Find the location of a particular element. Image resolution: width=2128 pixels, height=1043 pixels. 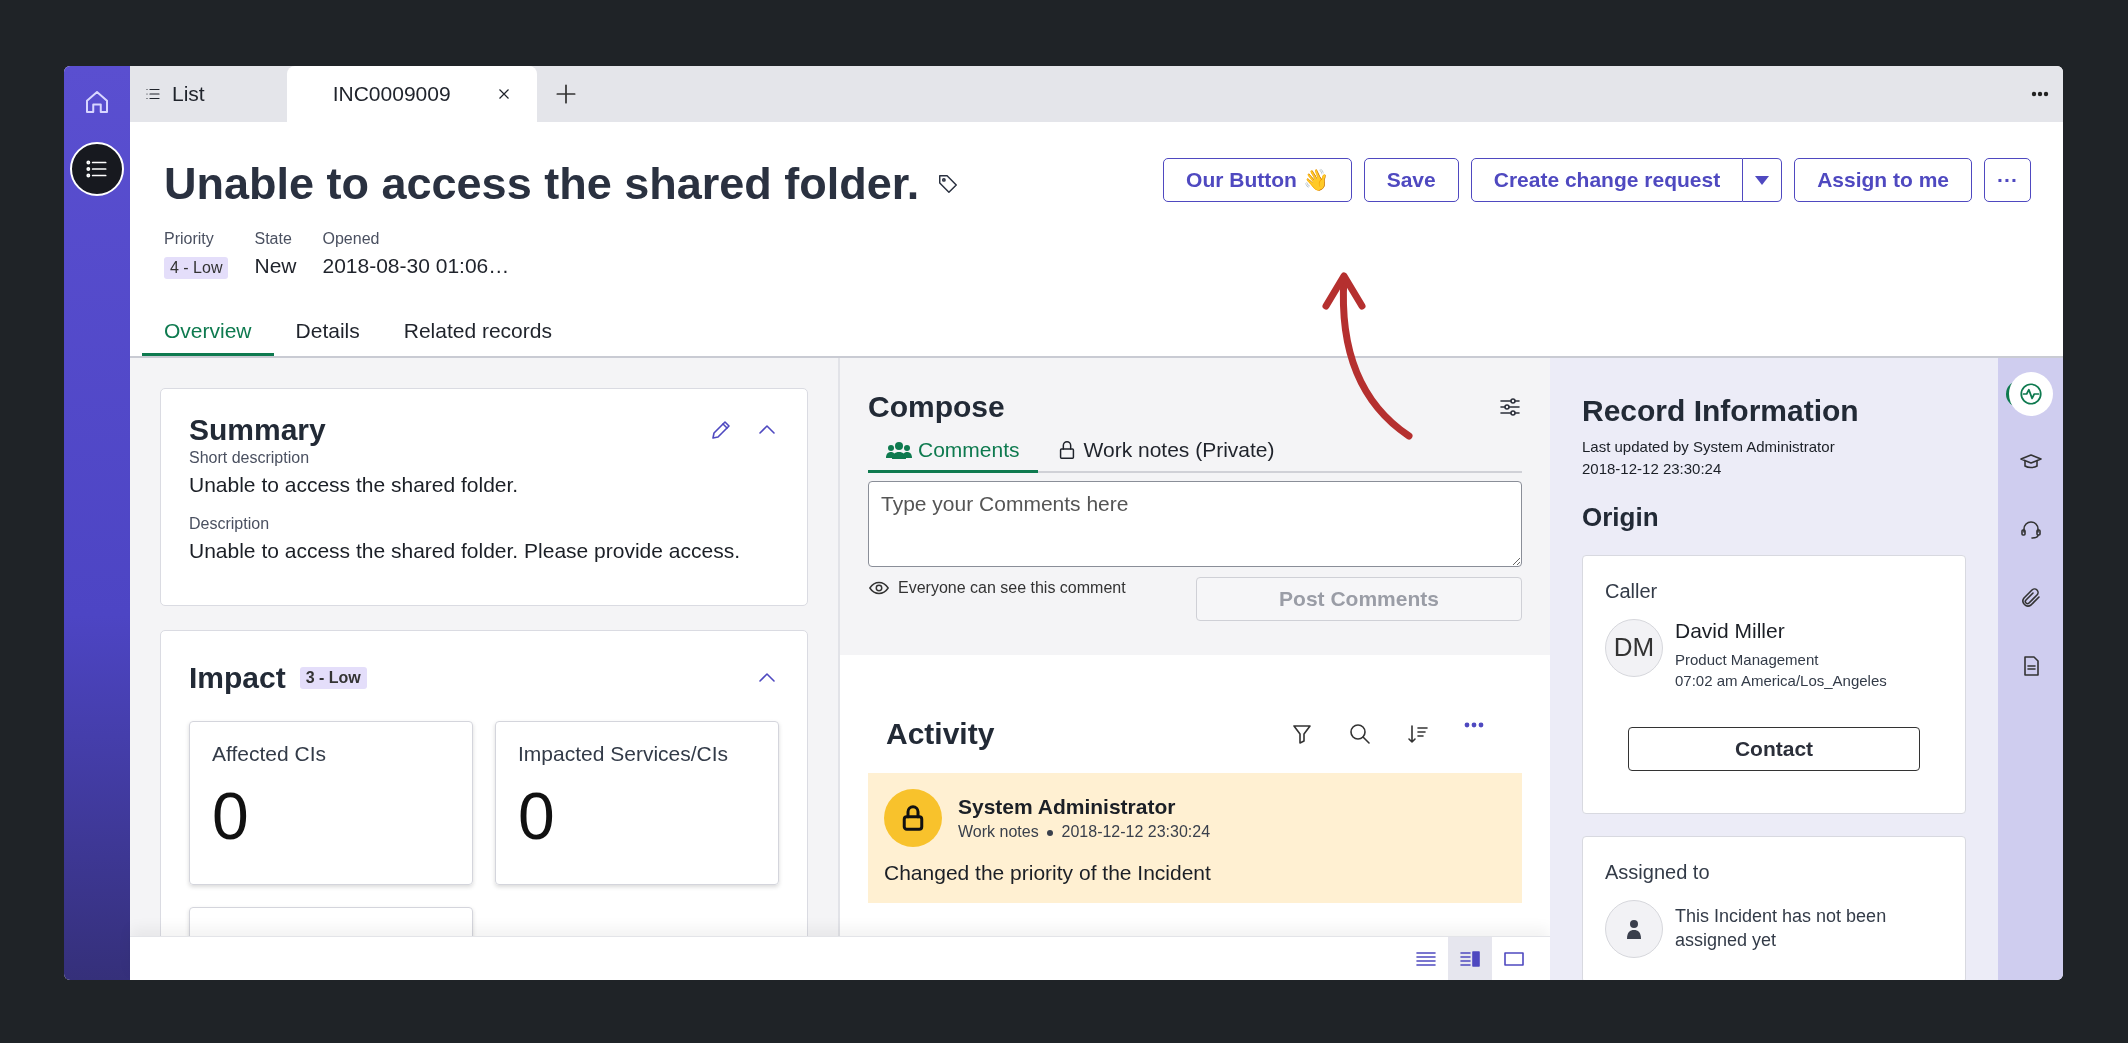

sort-icon is located at coordinates (1418, 734).